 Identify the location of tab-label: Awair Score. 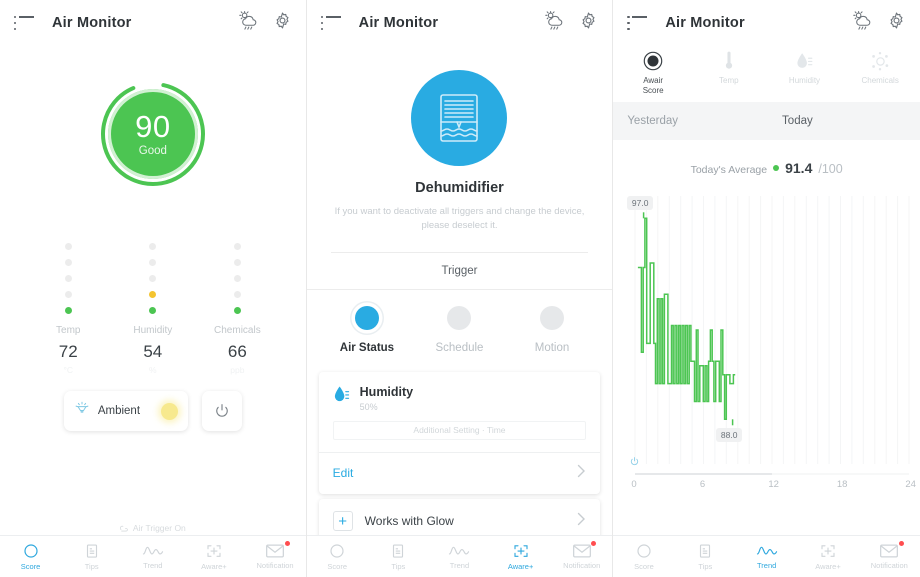
(653, 85).